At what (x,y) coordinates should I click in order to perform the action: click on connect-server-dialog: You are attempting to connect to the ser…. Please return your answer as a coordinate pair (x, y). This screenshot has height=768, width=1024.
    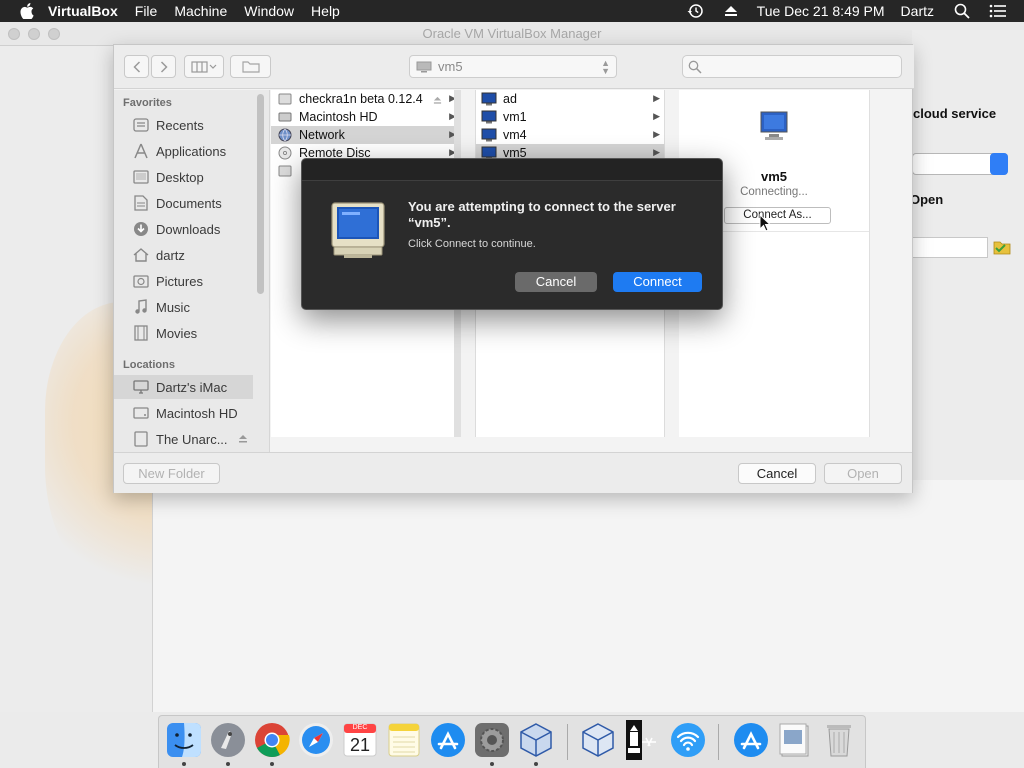
    Looking at the image, I should click on (512, 234).